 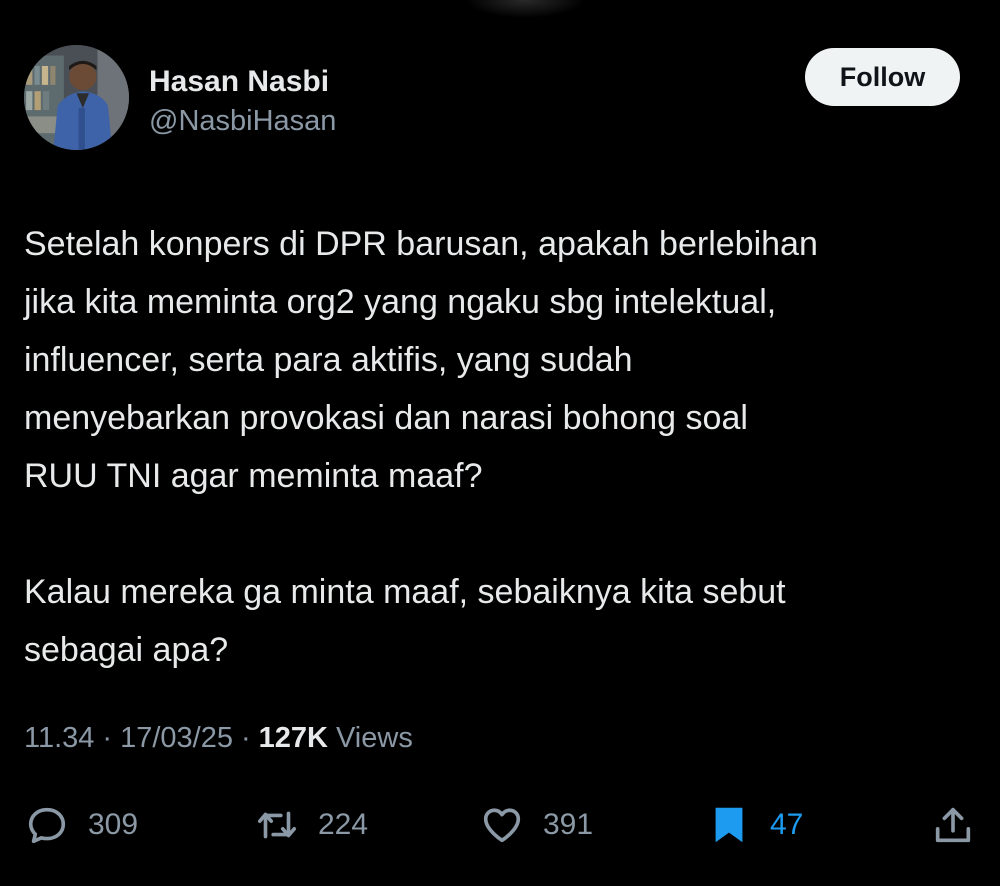 What do you see at coordinates (729, 825) in the screenshot?
I see `bookmark-icon` at bounding box center [729, 825].